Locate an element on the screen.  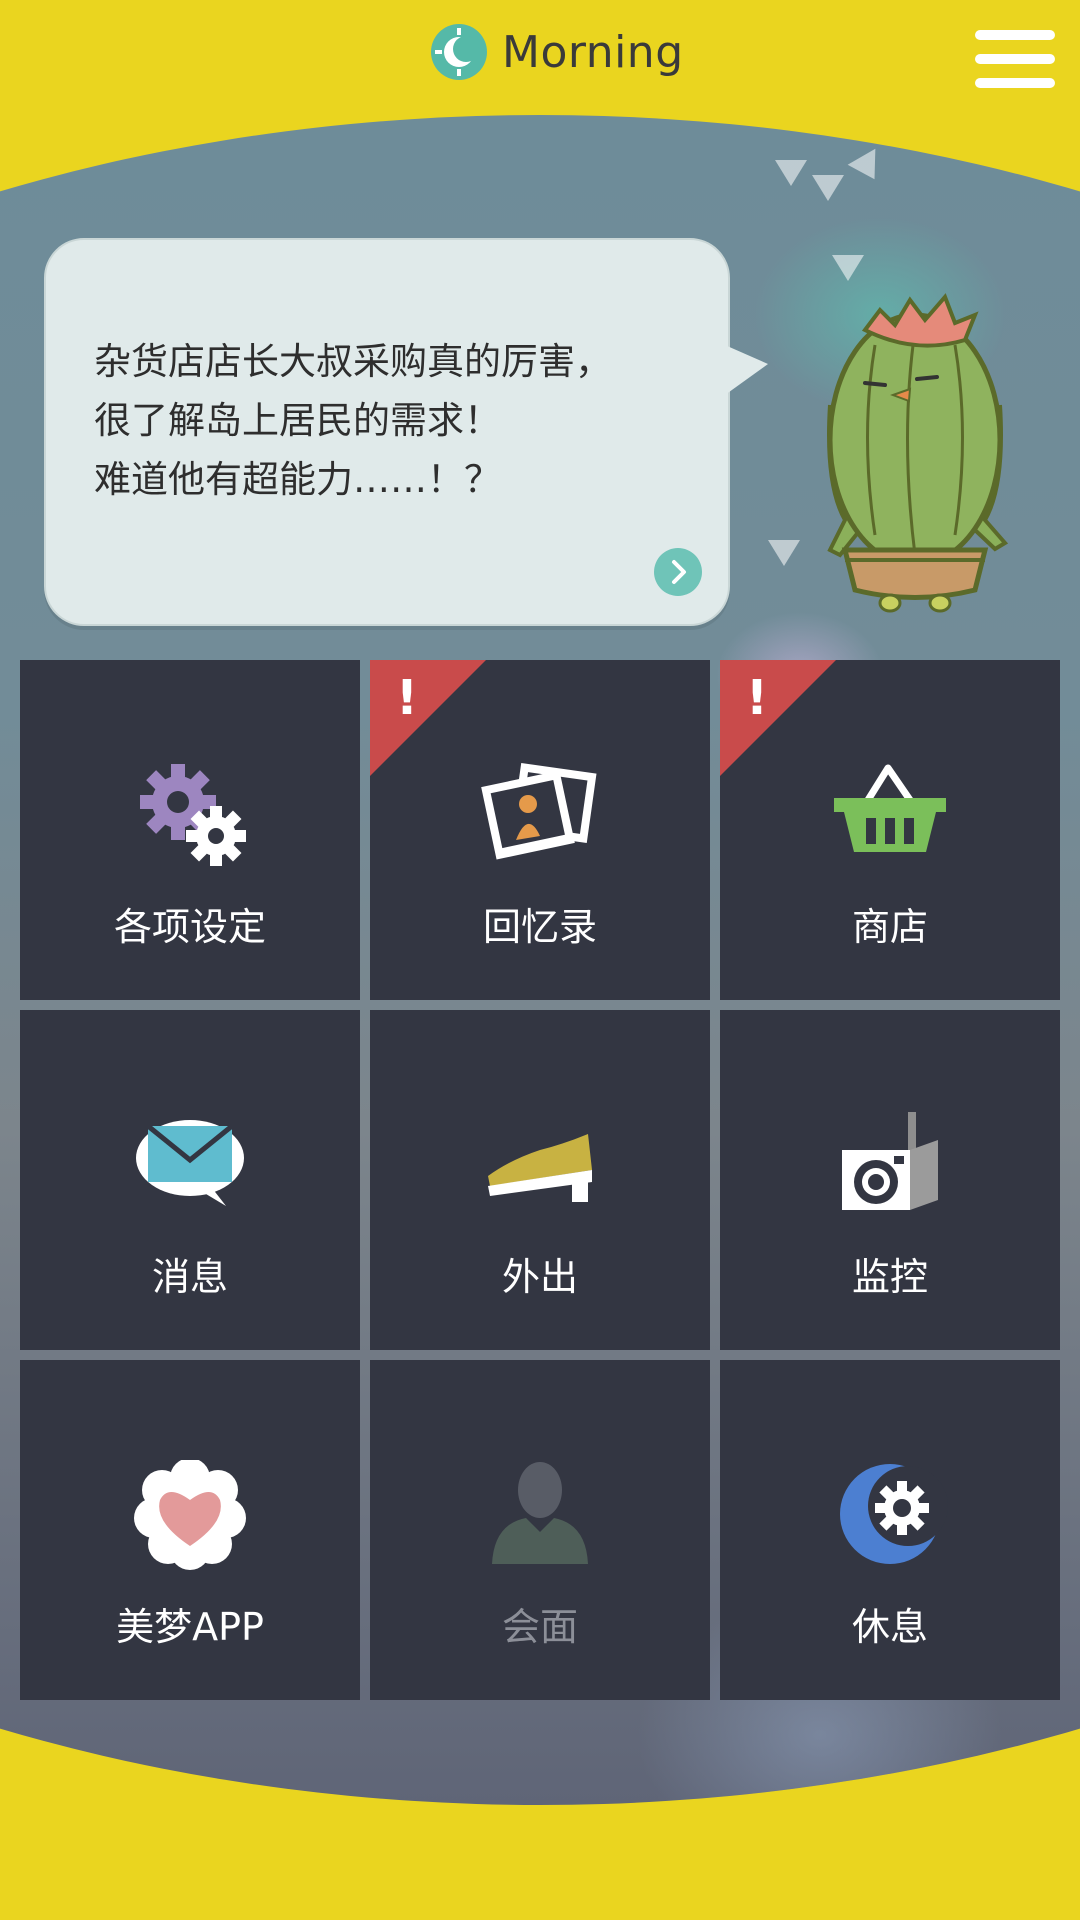
chevron-right-icon is located at coordinates (679, 572).